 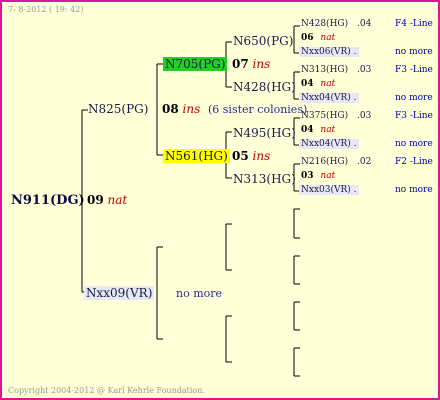 What do you see at coordinates (325, 24) in the screenshot?
I see `gen4-id: N428(HG)` at bounding box center [325, 24].